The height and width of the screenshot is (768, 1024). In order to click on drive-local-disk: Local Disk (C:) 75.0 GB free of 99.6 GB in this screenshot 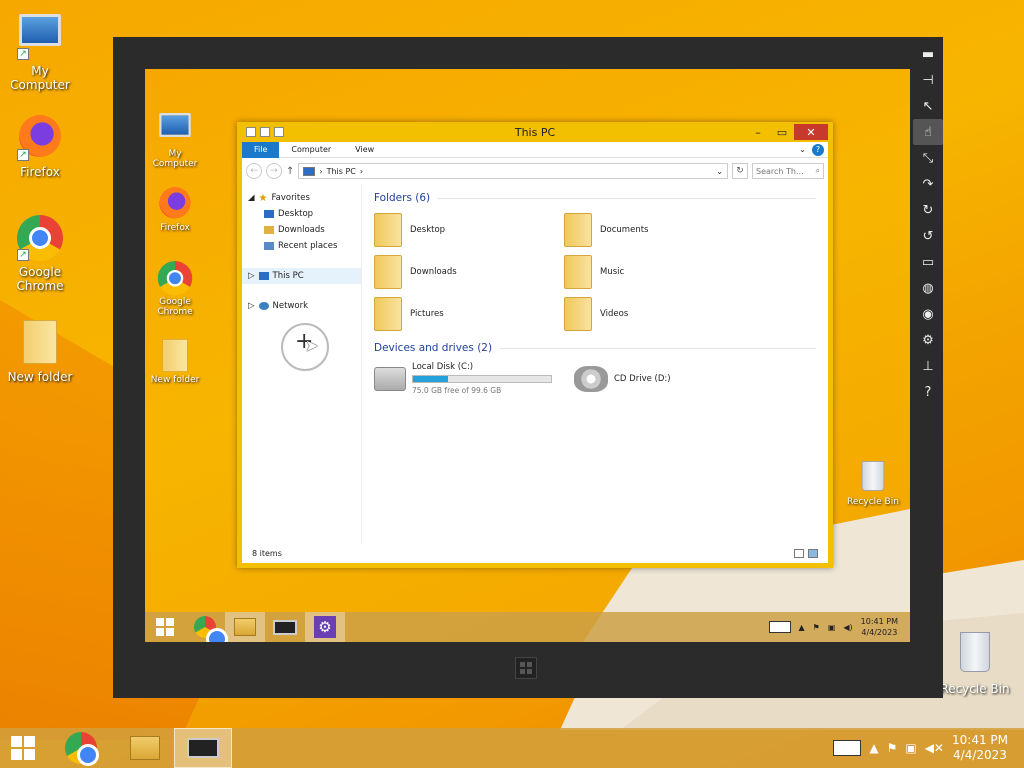, I will do `click(469, 378)`.